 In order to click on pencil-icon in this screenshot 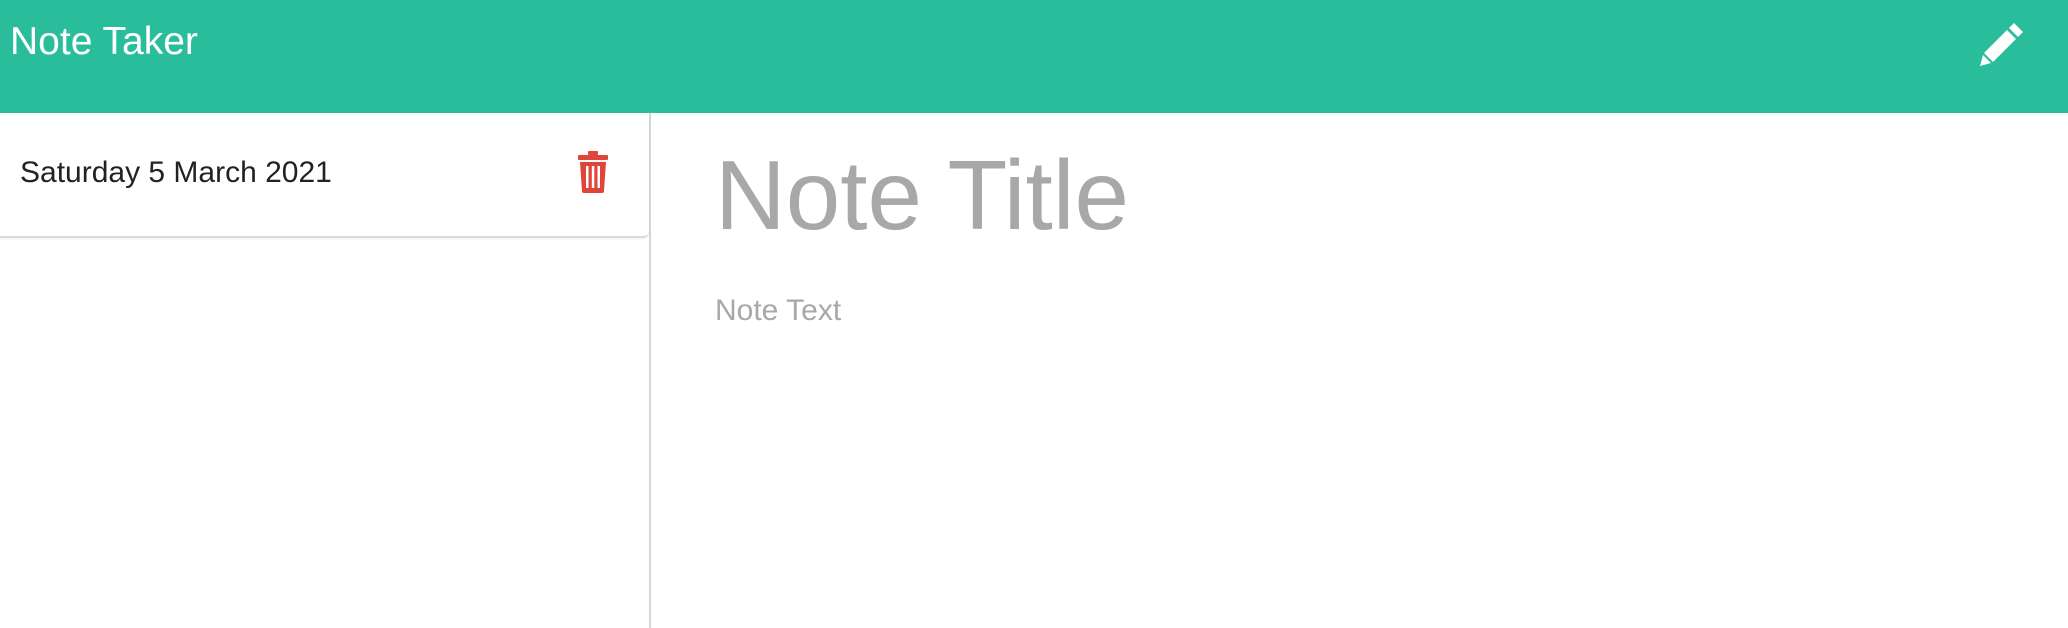, I will do `click(2001, 44)`.